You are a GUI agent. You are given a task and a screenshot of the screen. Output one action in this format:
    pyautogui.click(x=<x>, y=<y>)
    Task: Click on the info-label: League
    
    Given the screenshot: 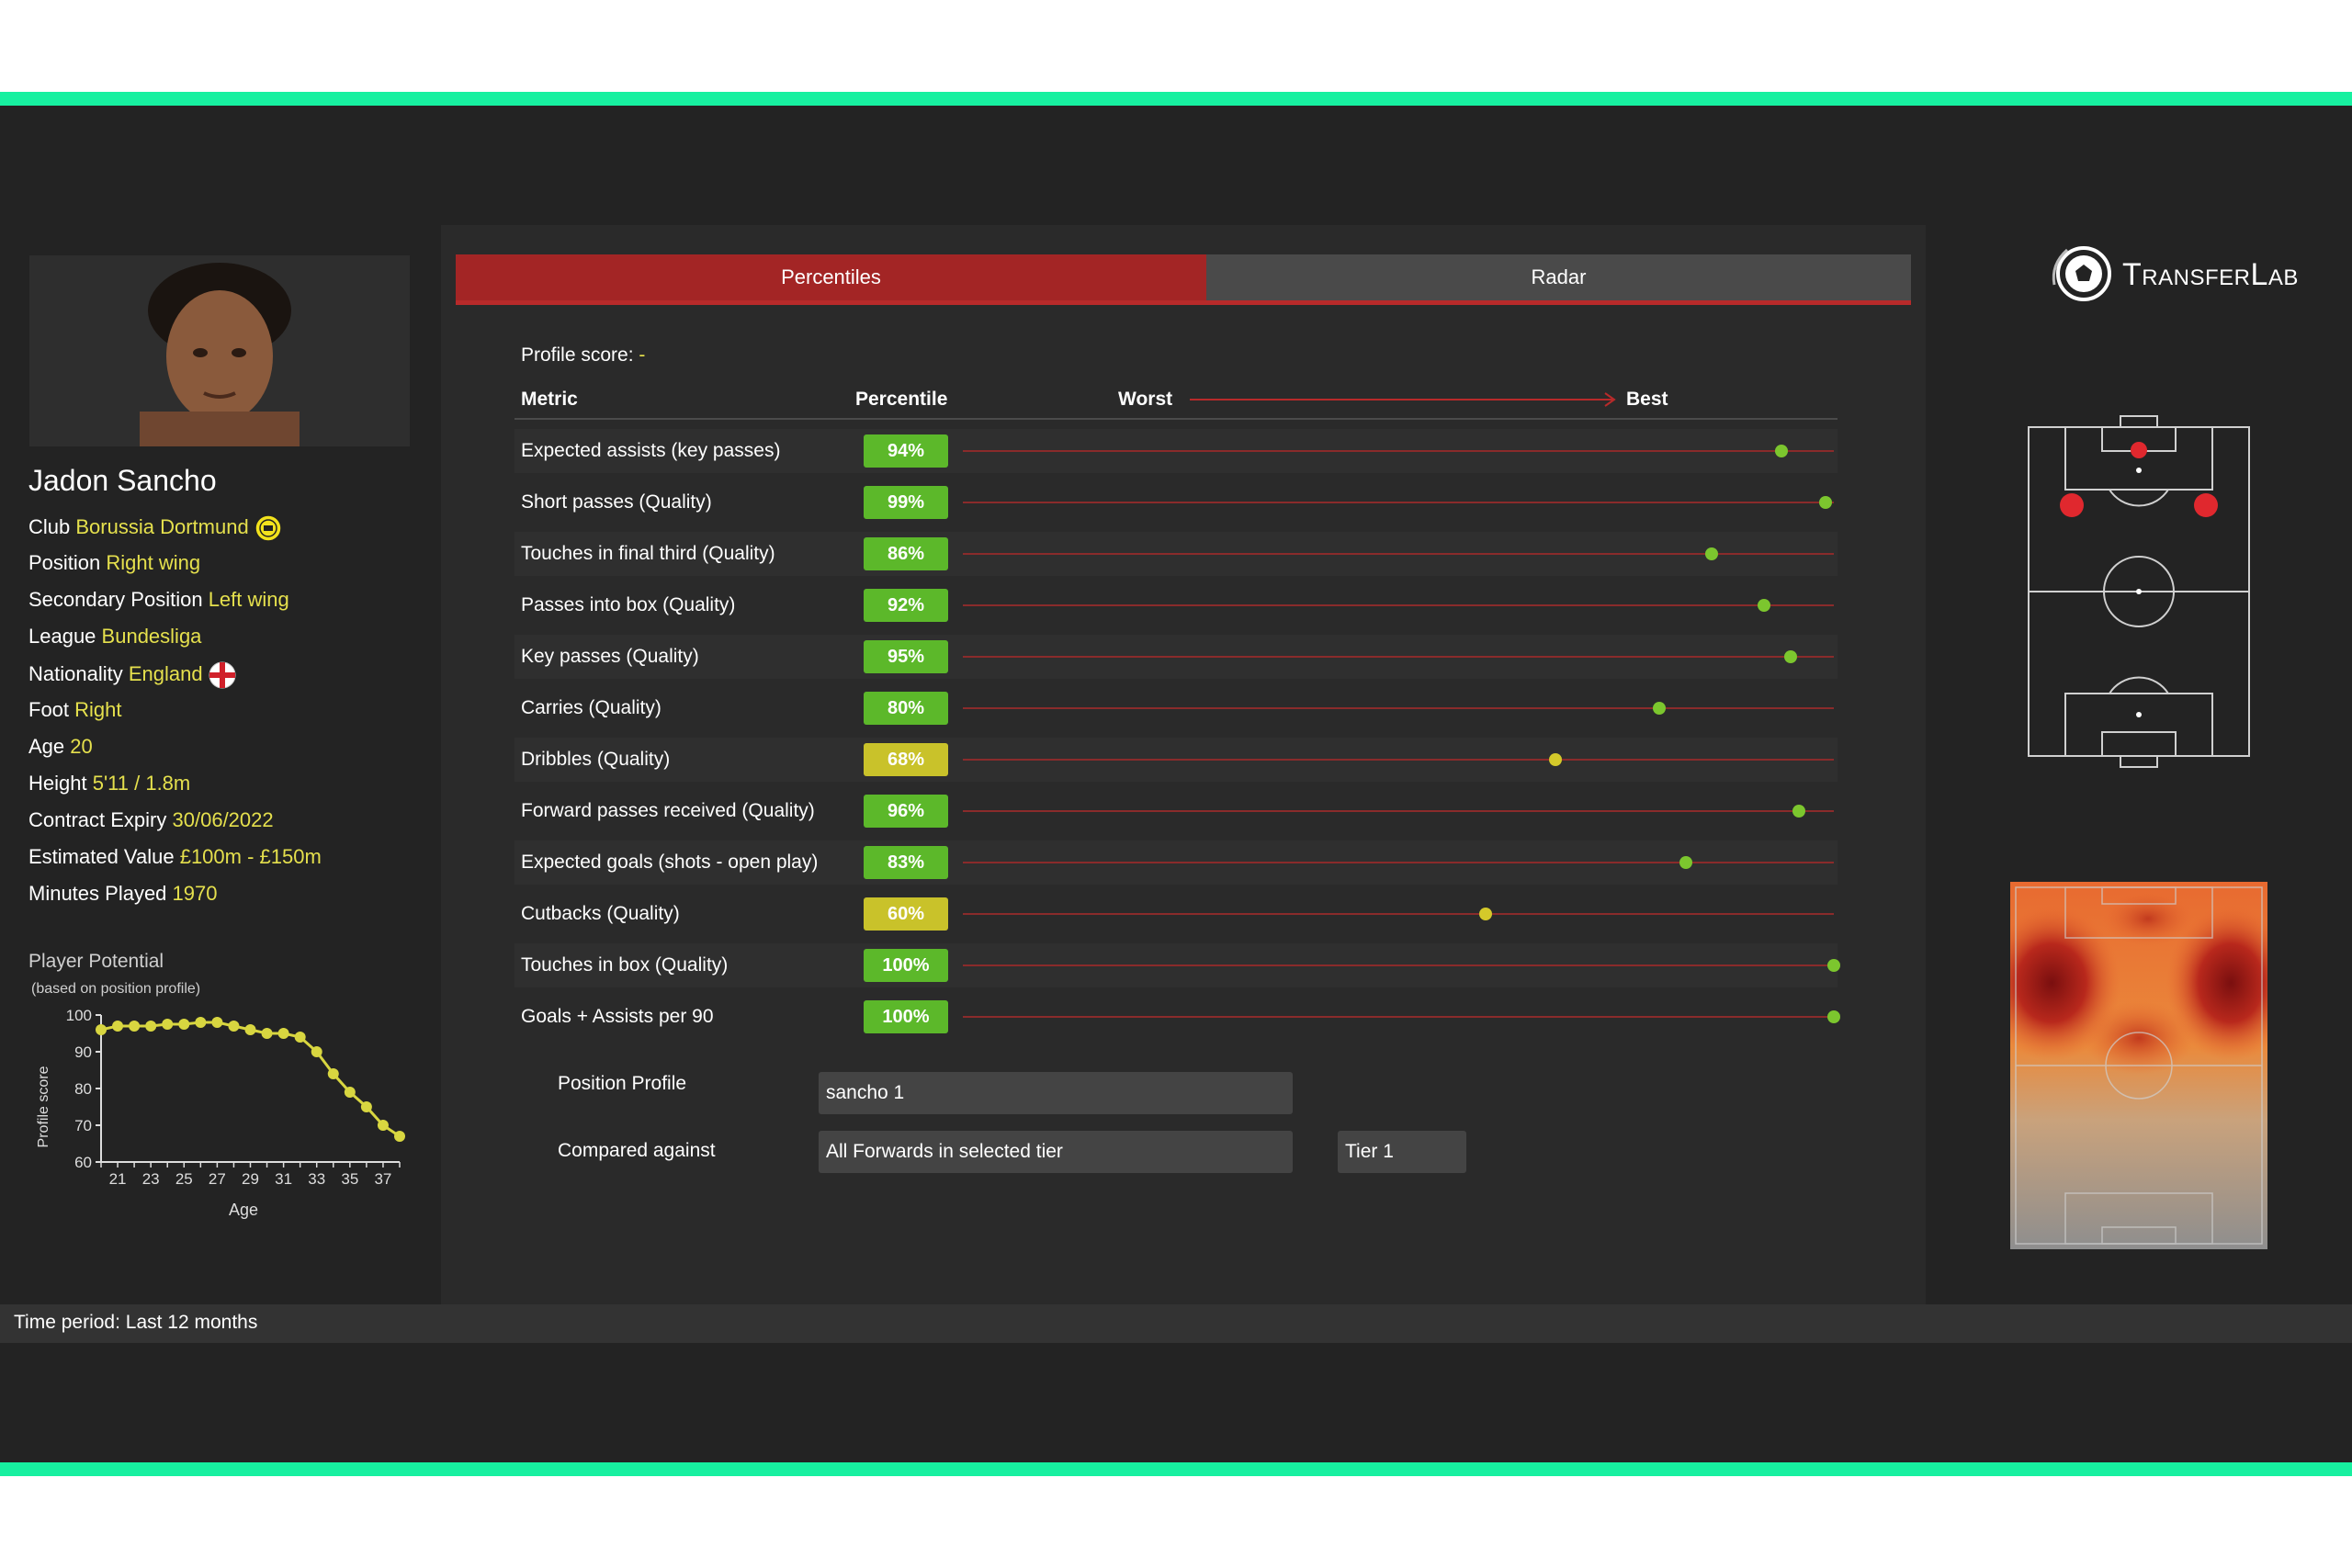 What is the action you would take?
    pyautogui.click(x=62, y=636)
    